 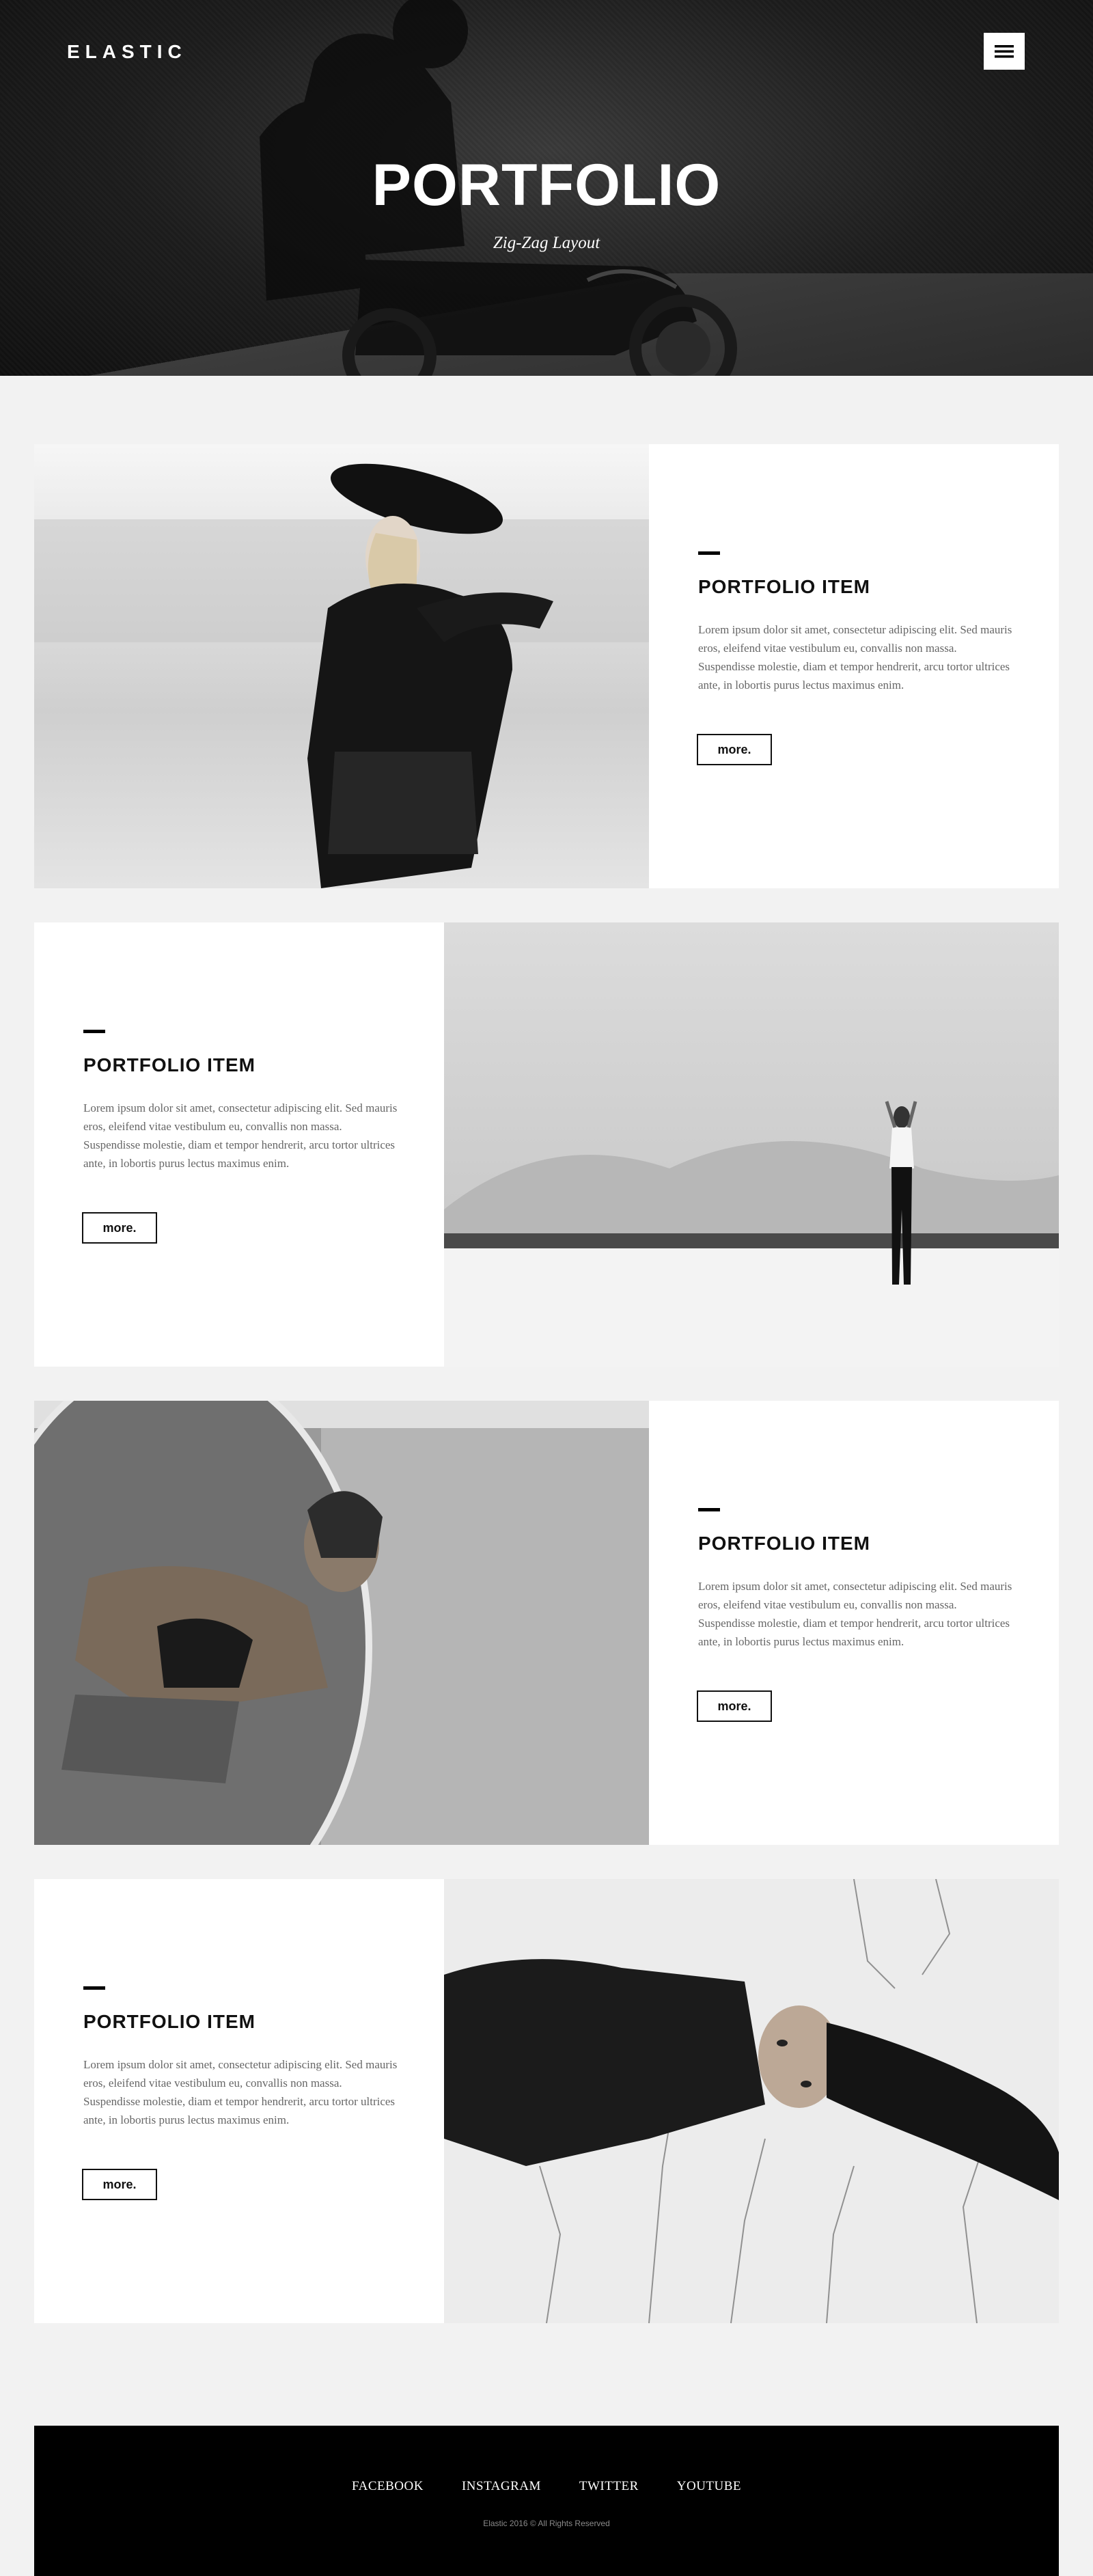 I want to click on social-links: FACEBOOK INSTAGRAM TWITTER YOUTUBE, so click(x=547, y=2486).